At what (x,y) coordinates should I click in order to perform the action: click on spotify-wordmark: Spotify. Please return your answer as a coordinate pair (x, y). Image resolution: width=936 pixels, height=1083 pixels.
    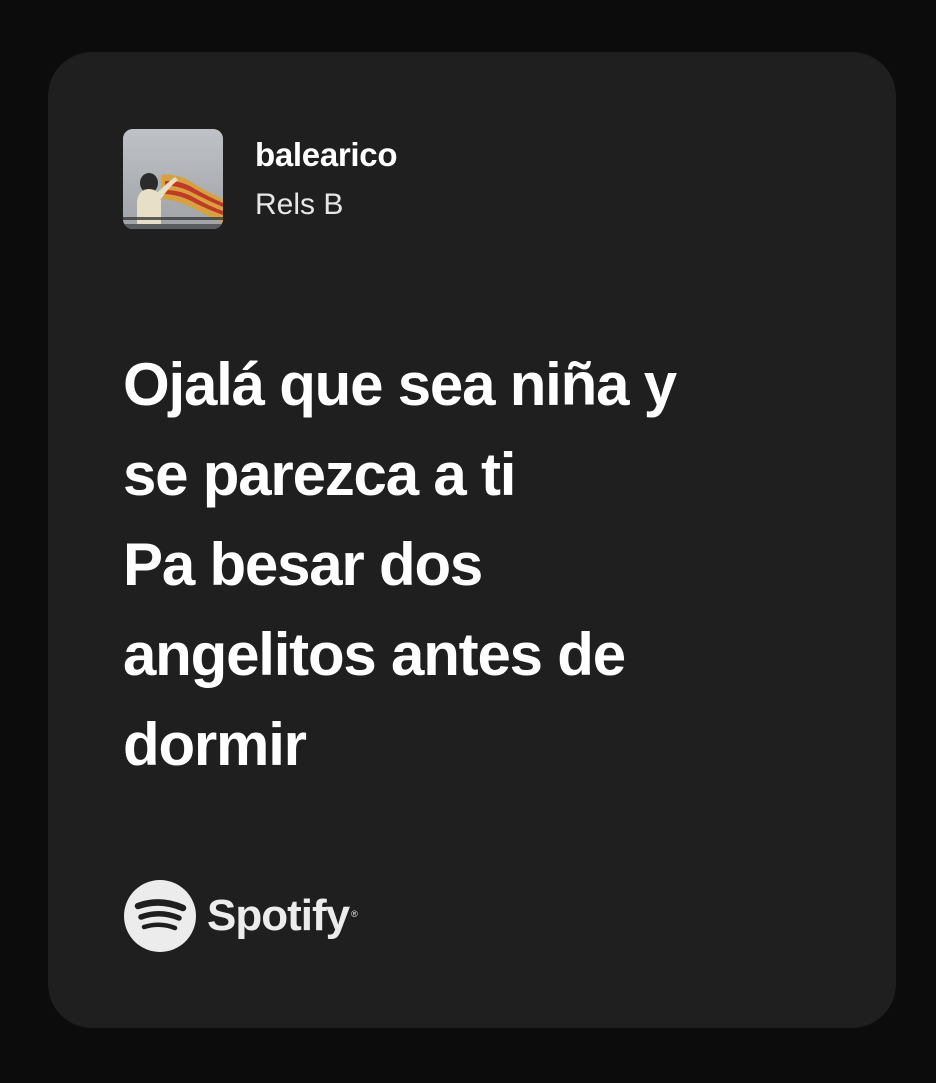
    Looking at the image, I should click on (278, 915).